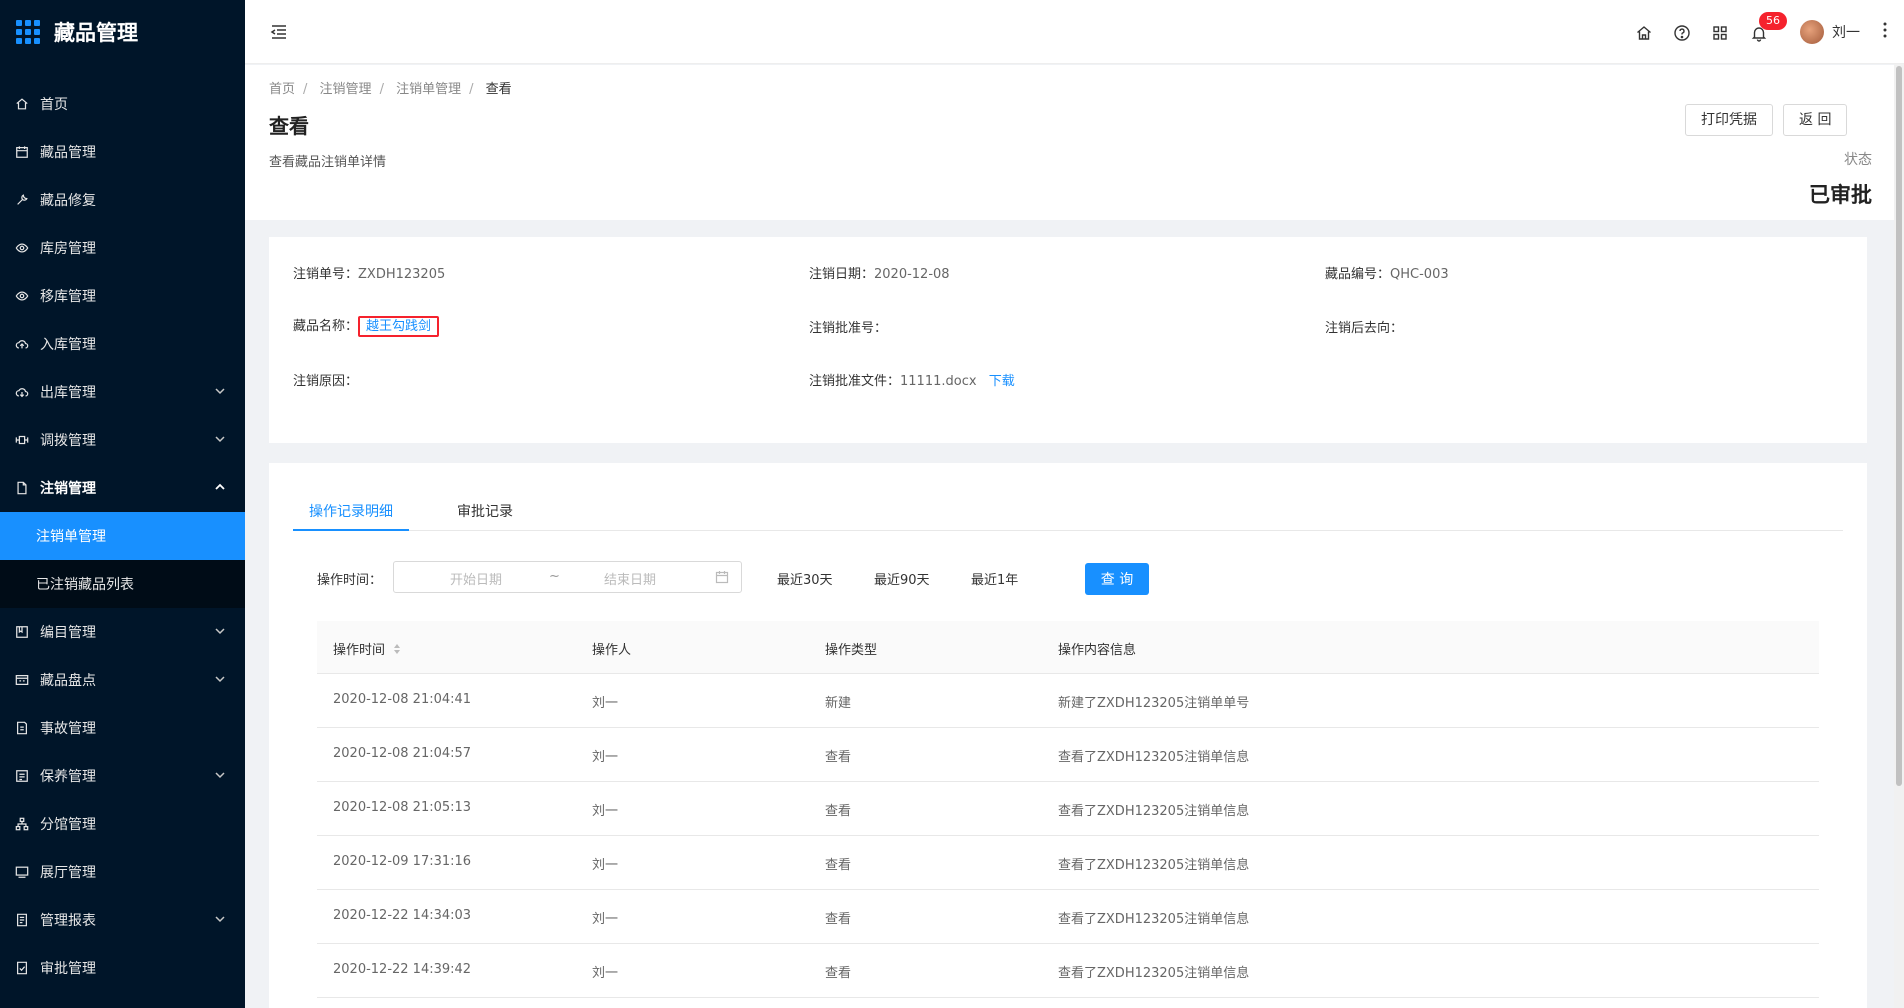  Describe the element at coordinates (96, 33) in the screenshot. I see `app-title: 藏品管理` at that location.